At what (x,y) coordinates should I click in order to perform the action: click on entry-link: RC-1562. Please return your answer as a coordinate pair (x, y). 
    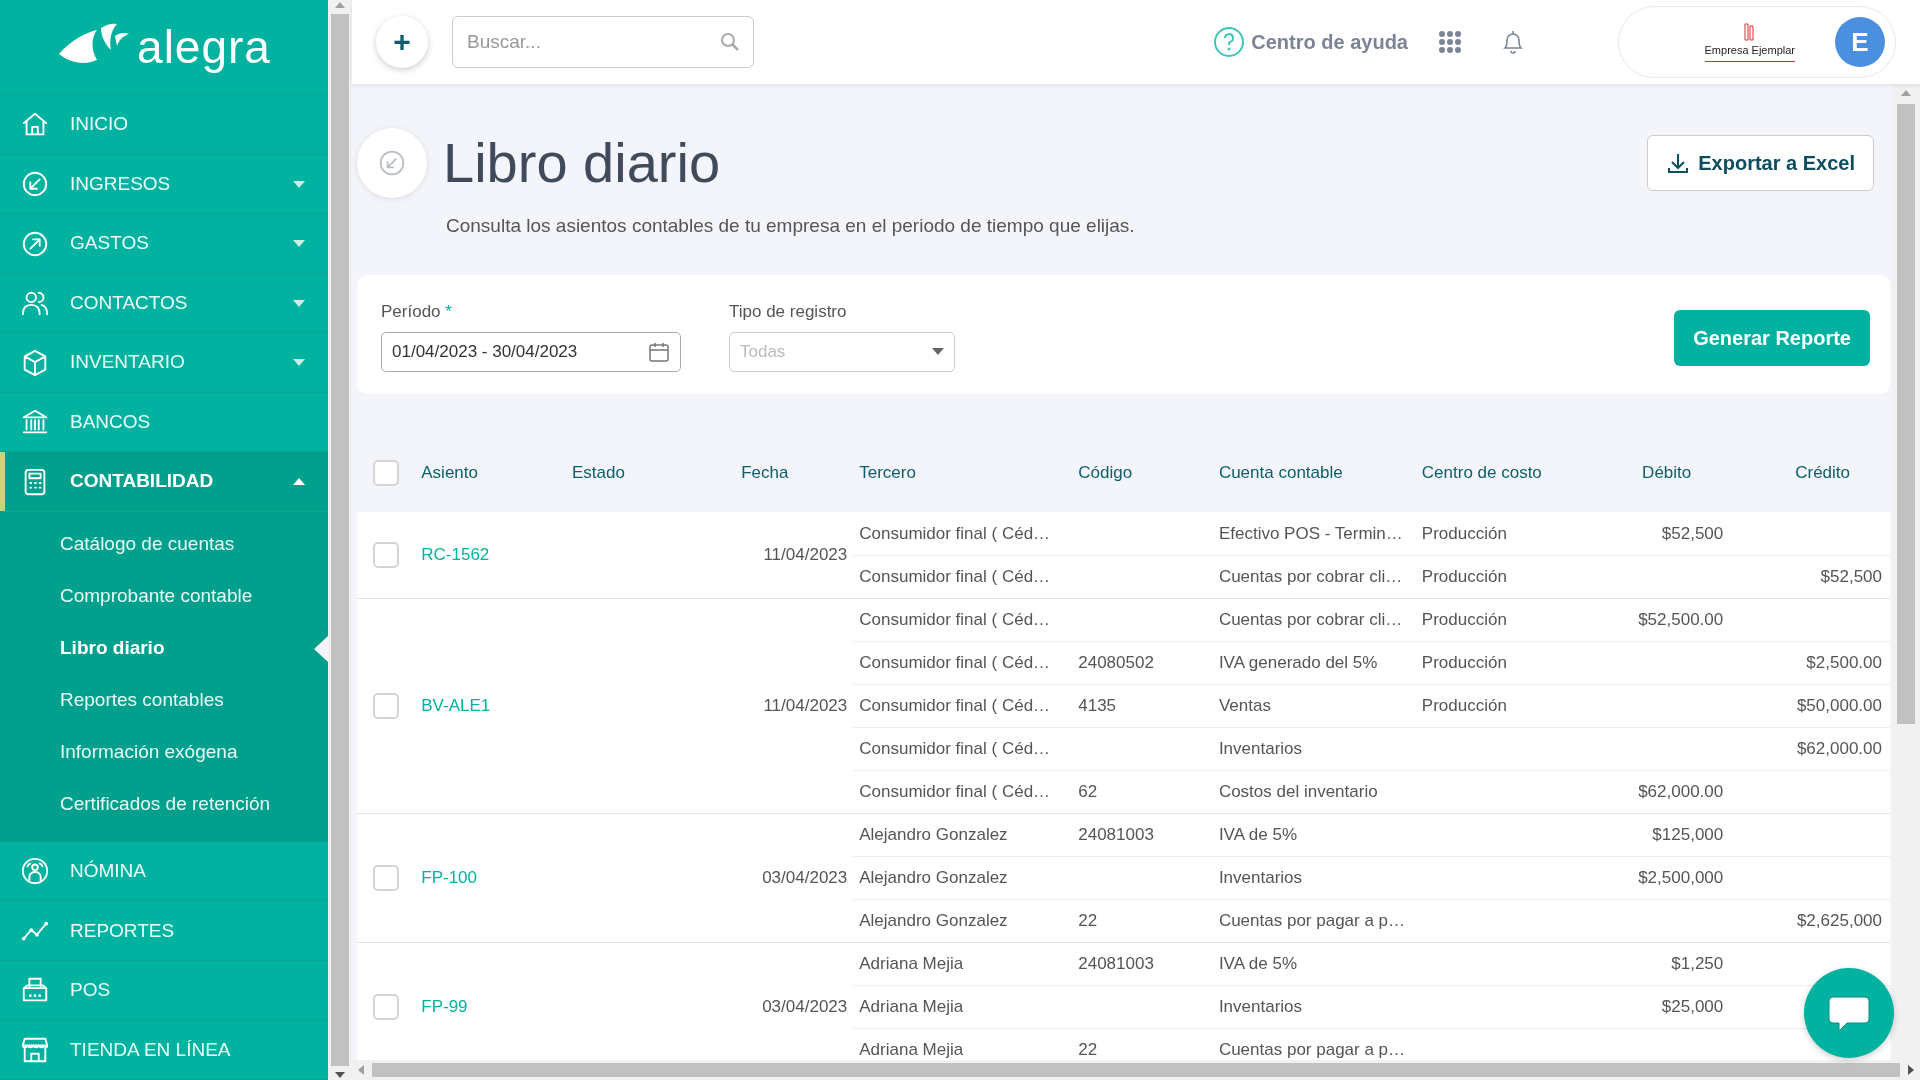
    Looking at the image, I should click on (455, 554).